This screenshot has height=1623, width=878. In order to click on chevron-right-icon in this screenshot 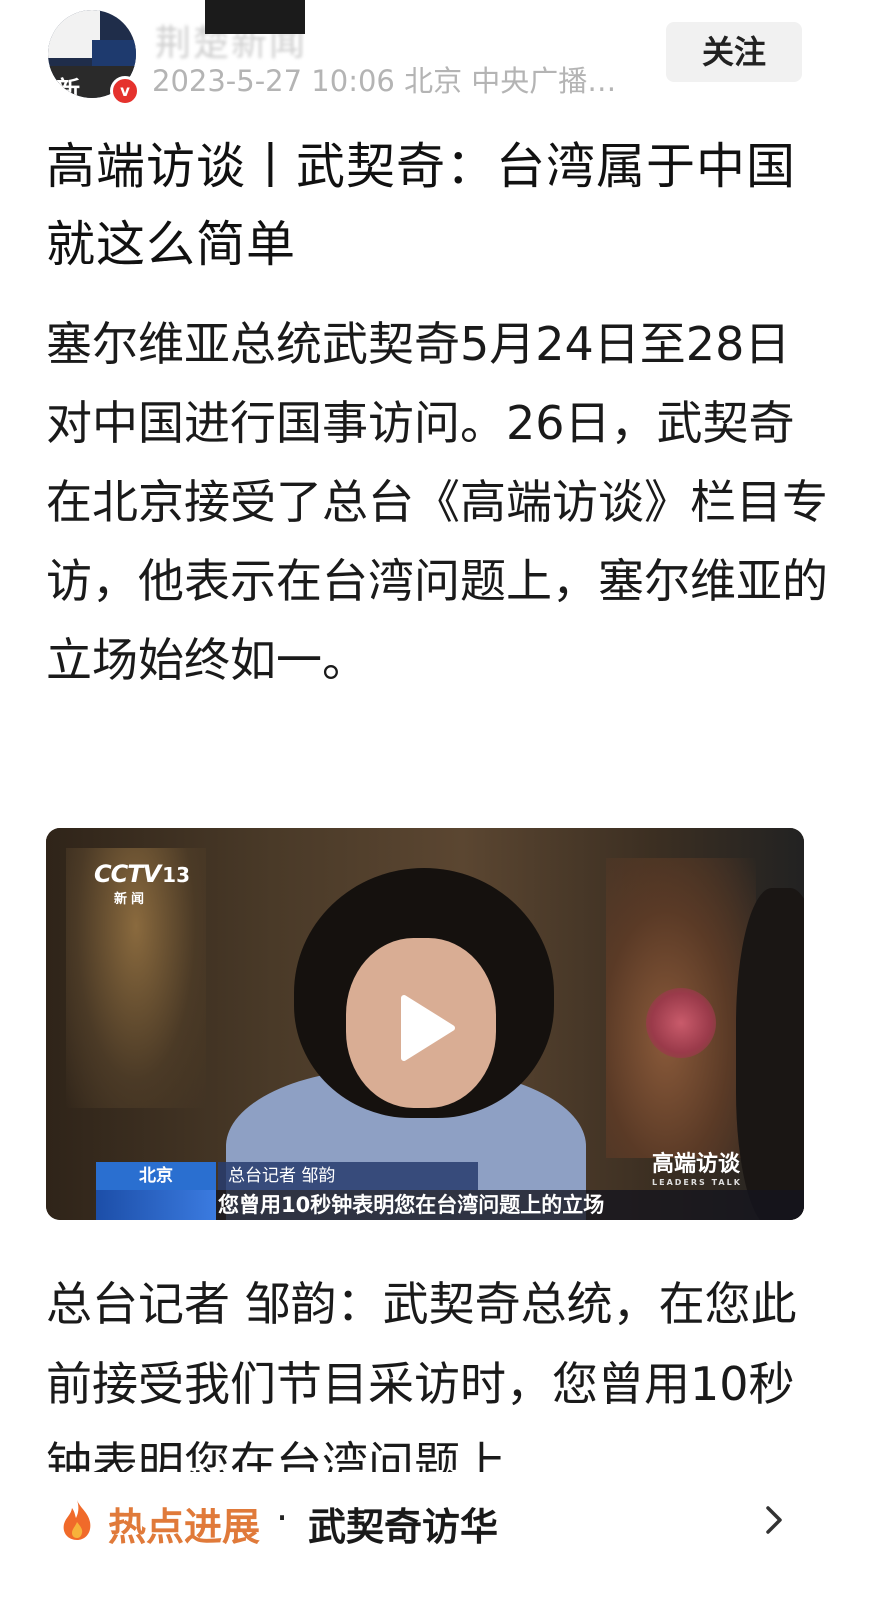, I will do `click(774, 1520)`.